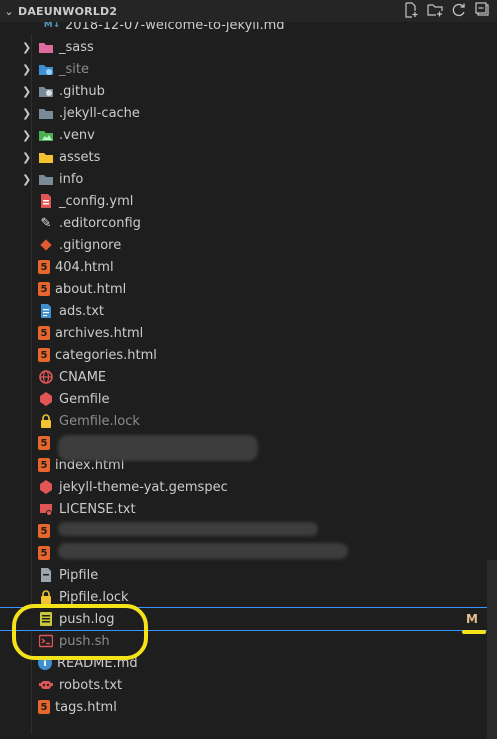 The width and height of the screenshot is (497, 739). What do you see at coordinates (46, 245) in the screenshot?
I see `git-icon` at bounding box center [46, 245].